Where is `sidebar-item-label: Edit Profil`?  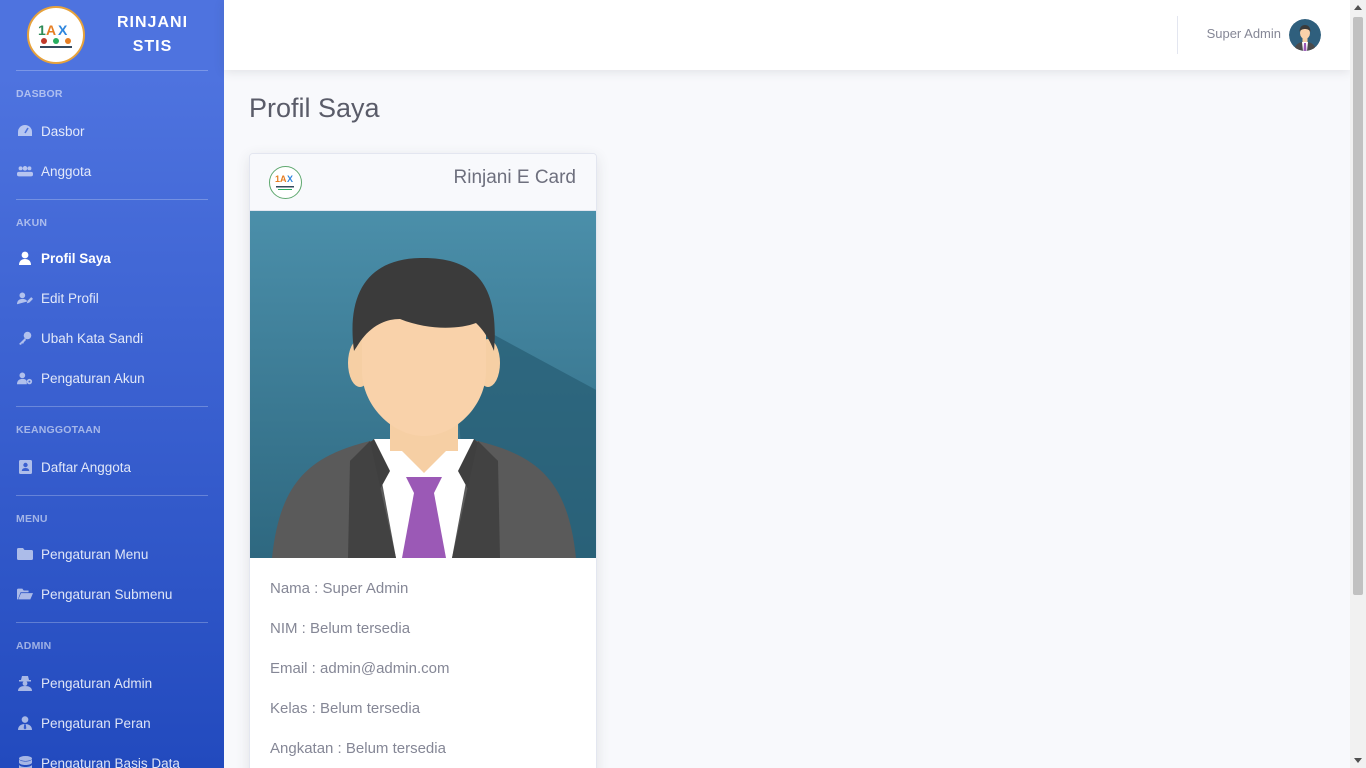 sidebar-item-label: Edit Profil is located at coordinates (70, 298).